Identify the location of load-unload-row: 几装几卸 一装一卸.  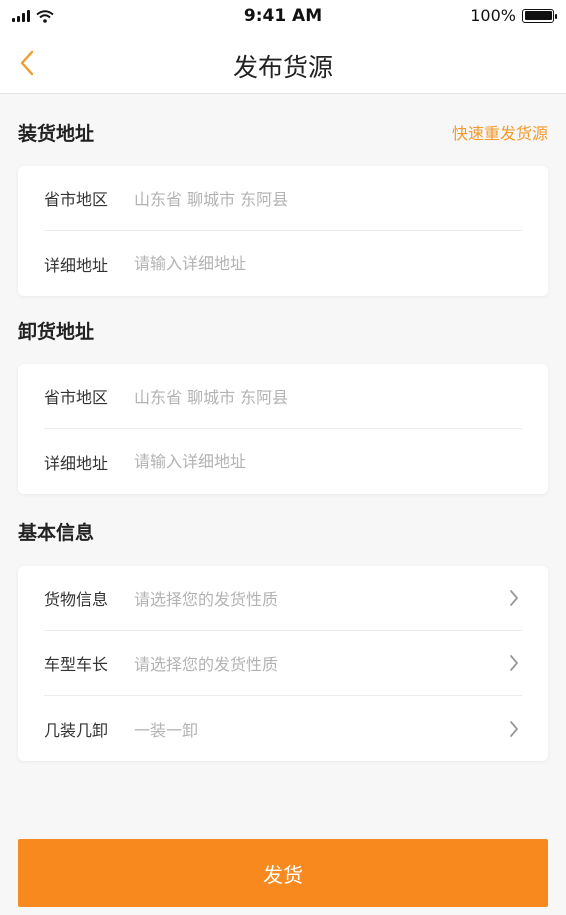
(283, 728).